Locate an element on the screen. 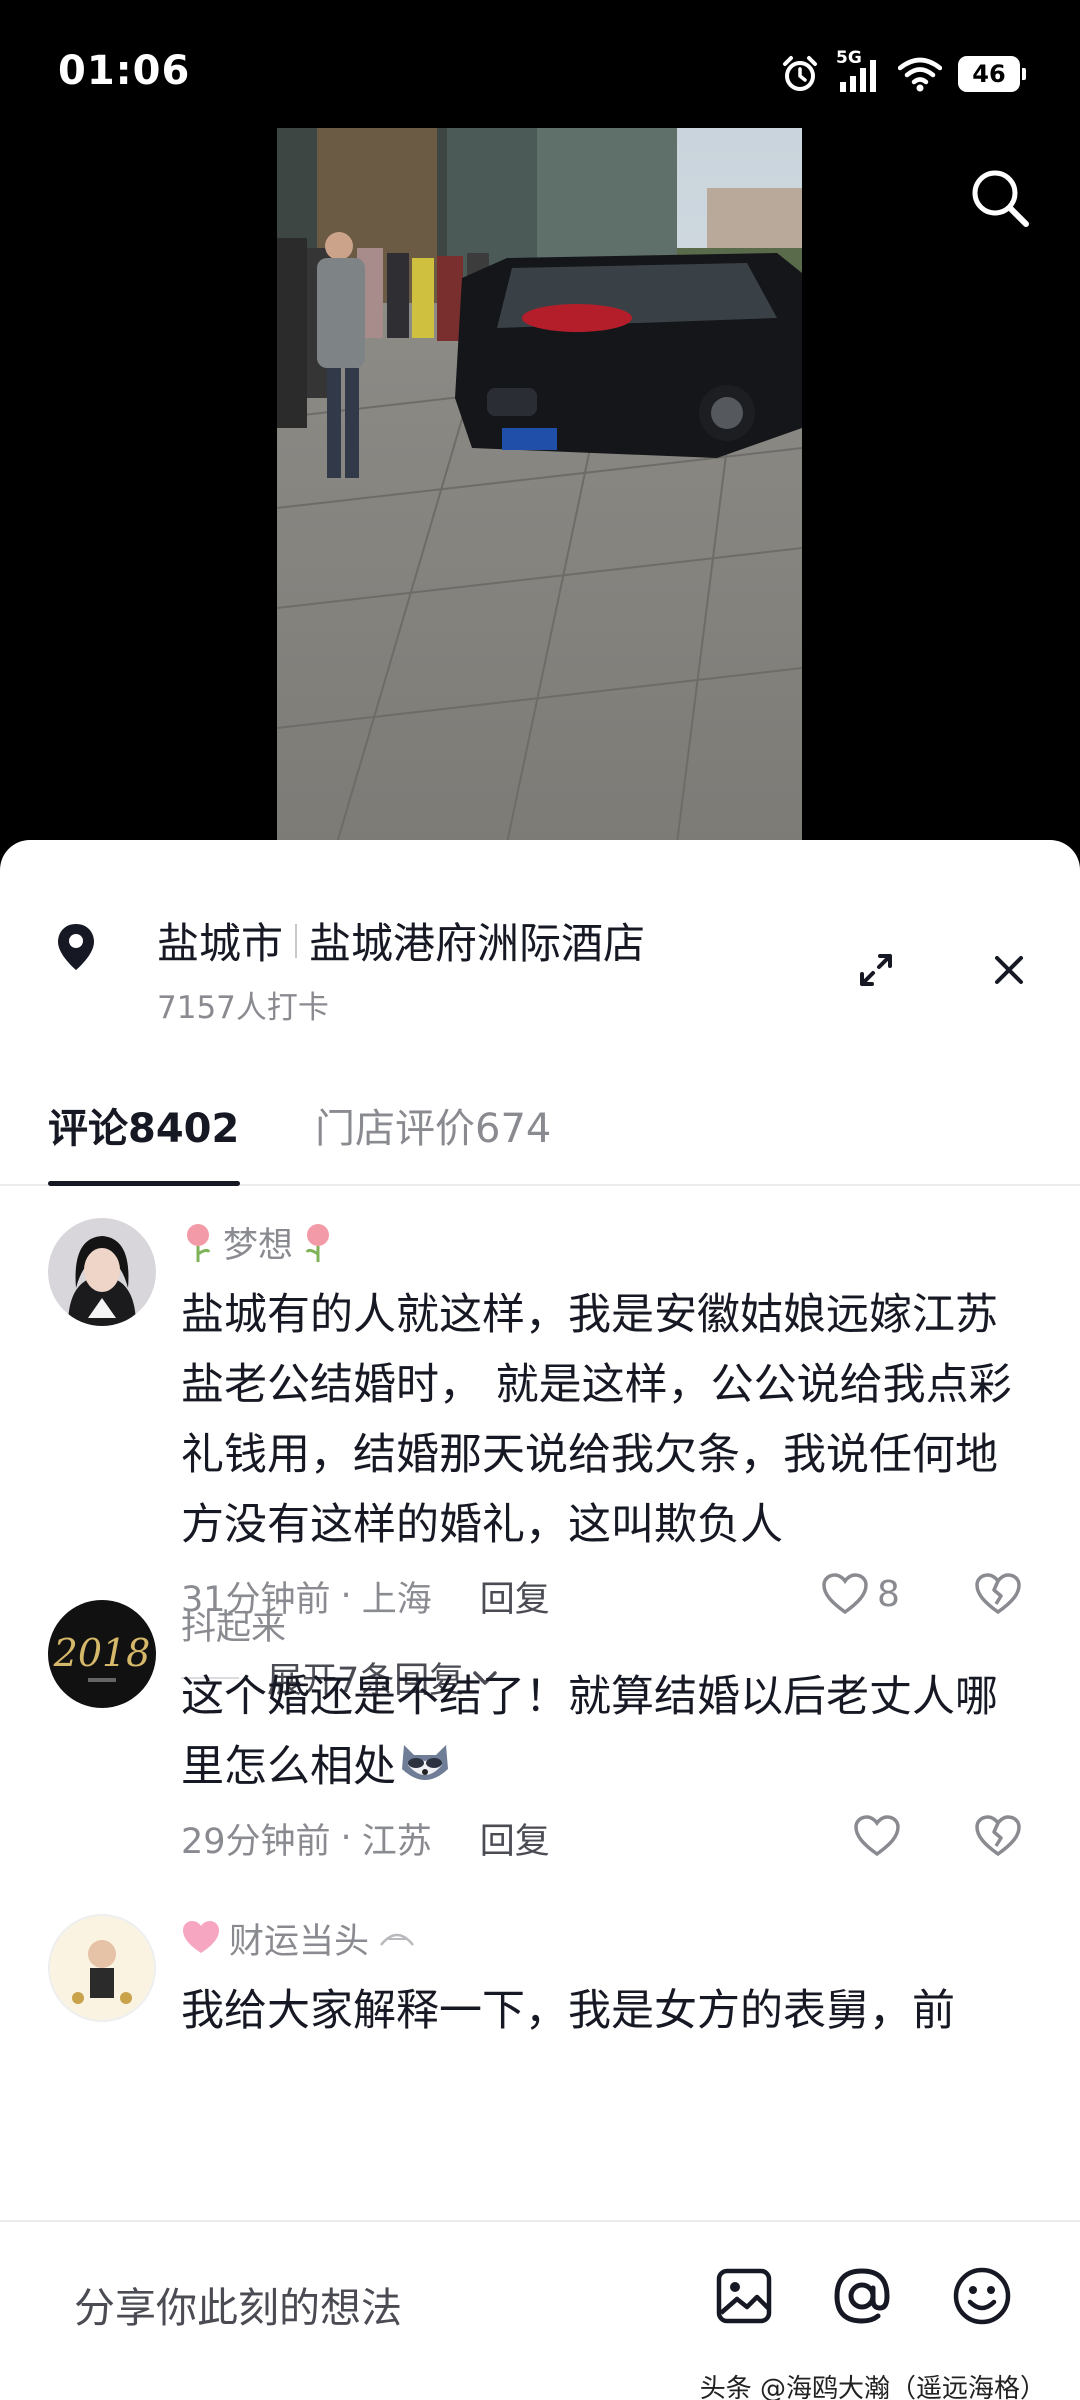 This screenshot has height=2400, width=1080. alarm-icon is located at coordinates (800, 73).